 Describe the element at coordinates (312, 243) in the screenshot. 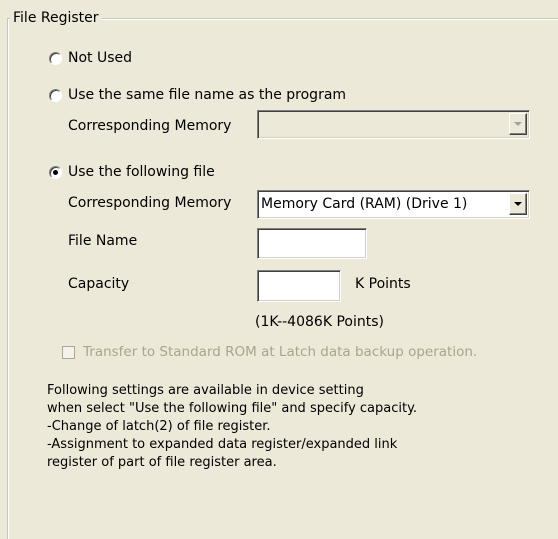

I see `file-name-input` at that location.